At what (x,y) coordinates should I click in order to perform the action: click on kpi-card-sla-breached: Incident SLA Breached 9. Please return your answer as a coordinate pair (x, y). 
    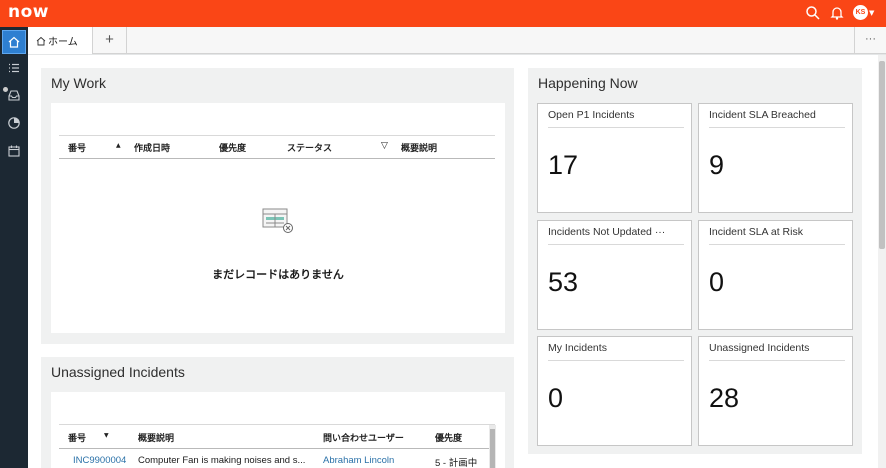
    Looking at the image, I should click on (775, 158).